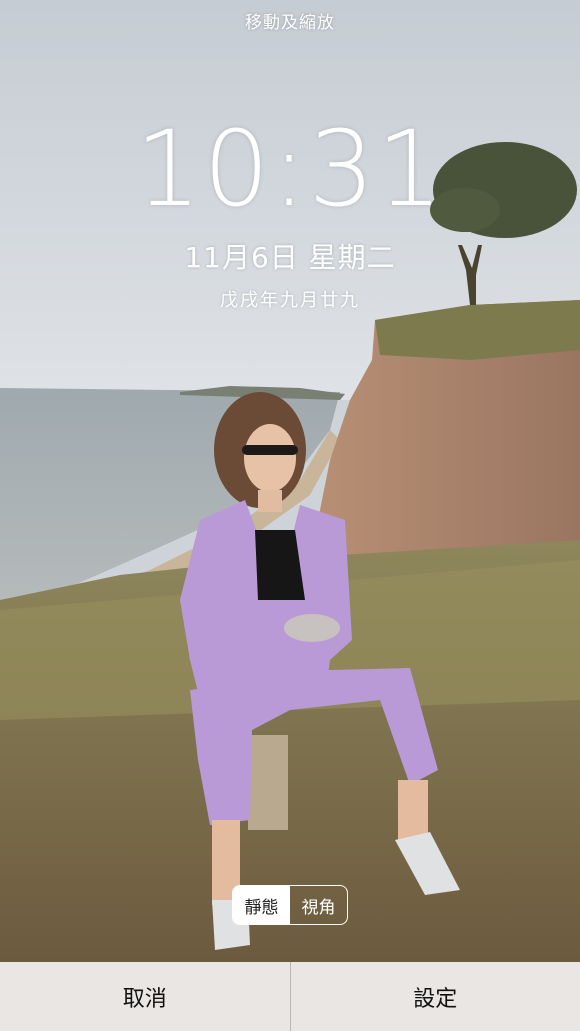 This screenshot has width=580, height=1031. Describe the element at coordinates (290, 257) in the screenshot. I see `lock-screen-date: 11月6日 星期二` at that location.